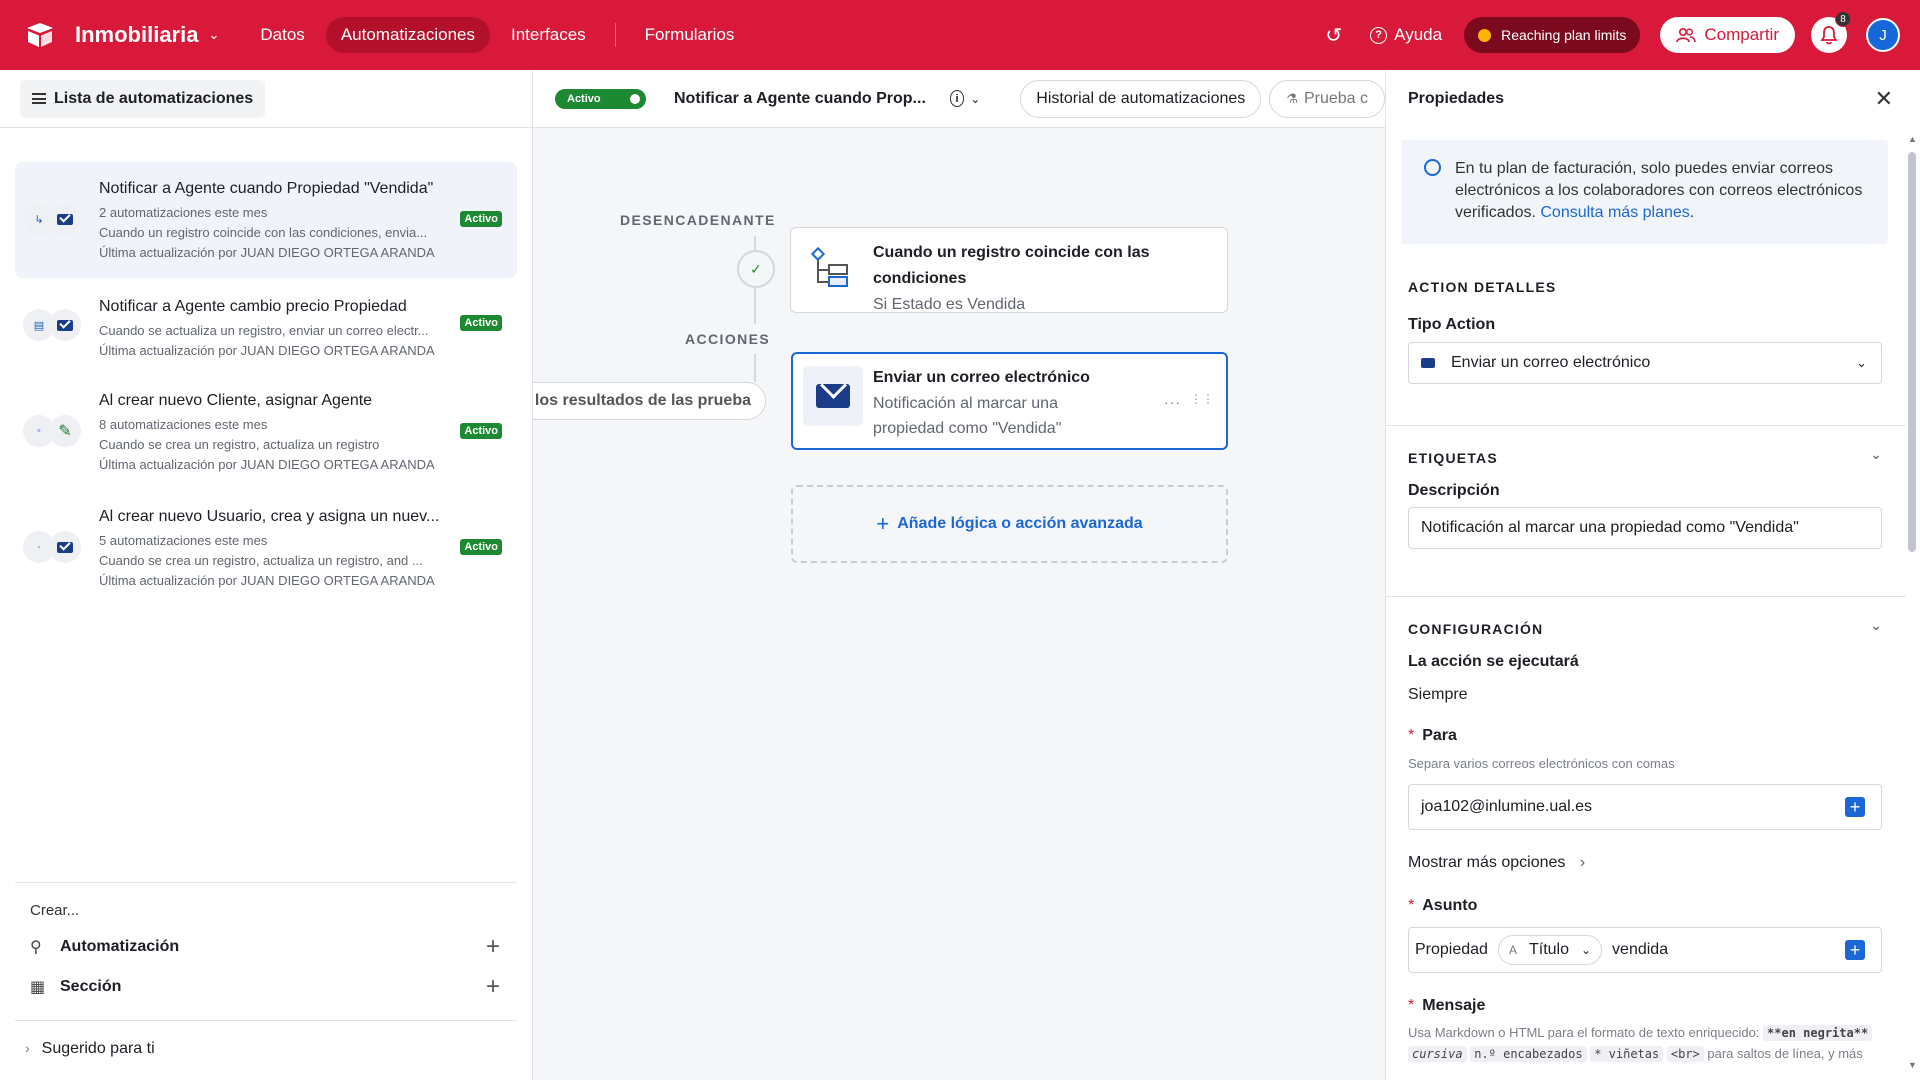 The height and width of the screenshot is (1080, 1920). I want to click on create-automation-button: ⚲ Automatización +, so click(265, 947).